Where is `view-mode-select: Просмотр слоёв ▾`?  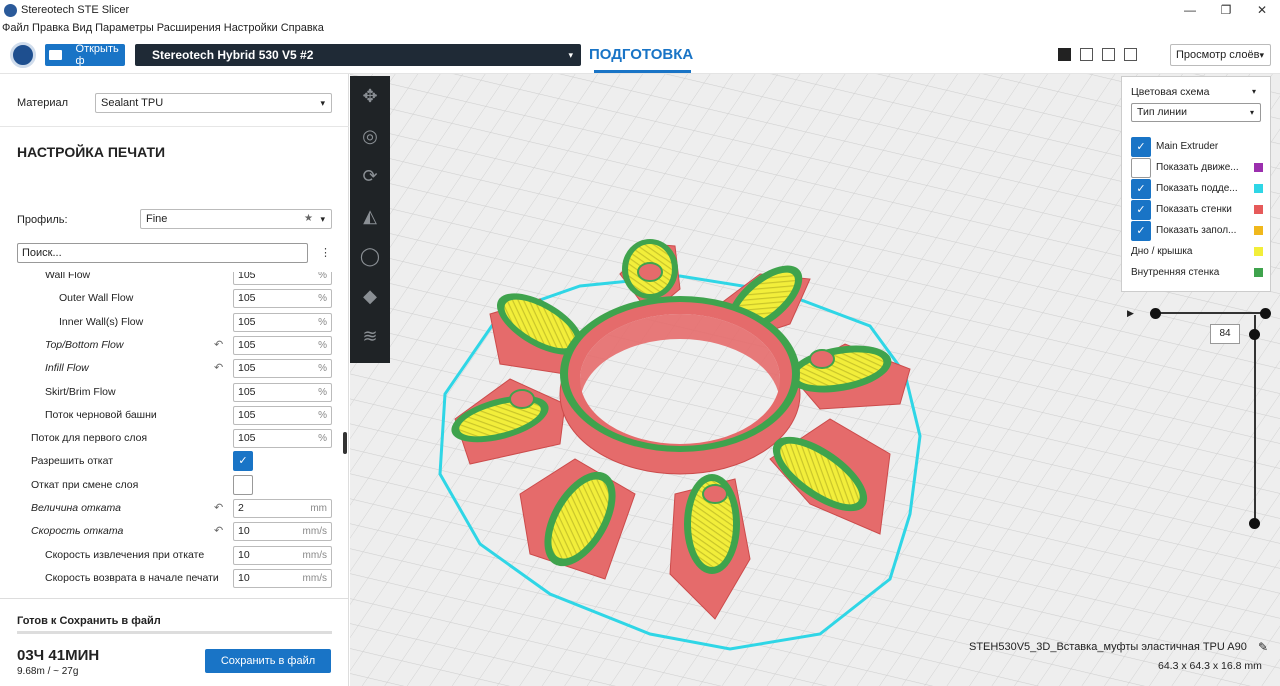
view-mode-select: Просмотр слоёв ▾ is located at coordinates (1220, 55).